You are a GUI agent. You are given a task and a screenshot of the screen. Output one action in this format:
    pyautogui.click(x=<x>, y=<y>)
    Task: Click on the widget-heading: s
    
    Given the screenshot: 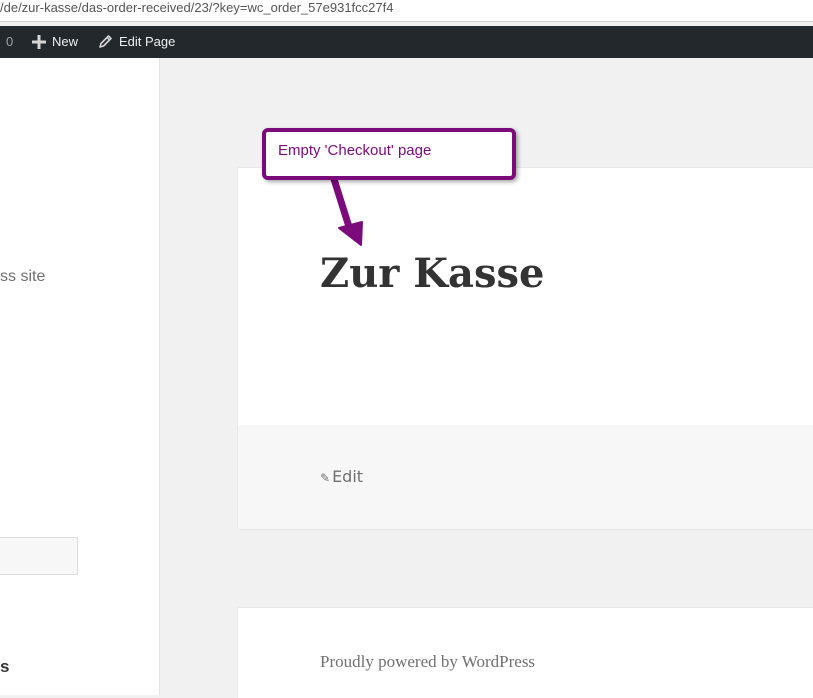 What is the action you would take?
    pyautogui.click(x=5, y=666)
    